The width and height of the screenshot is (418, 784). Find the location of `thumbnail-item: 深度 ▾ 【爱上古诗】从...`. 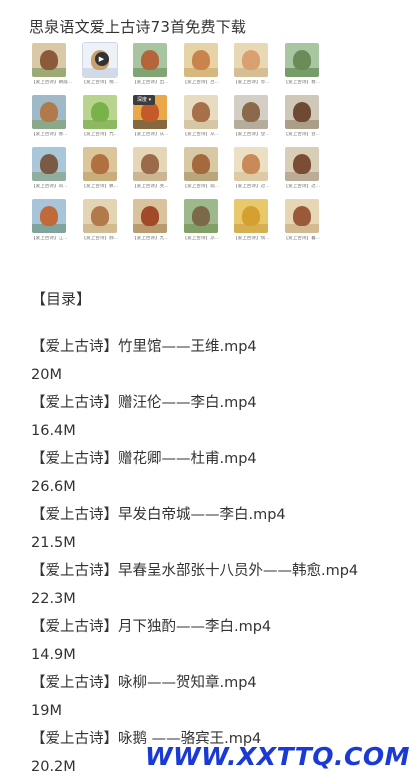

thumbnail-item: 深度 ▾ 【爱上古诗】从... is located at coordinates (156, 121).